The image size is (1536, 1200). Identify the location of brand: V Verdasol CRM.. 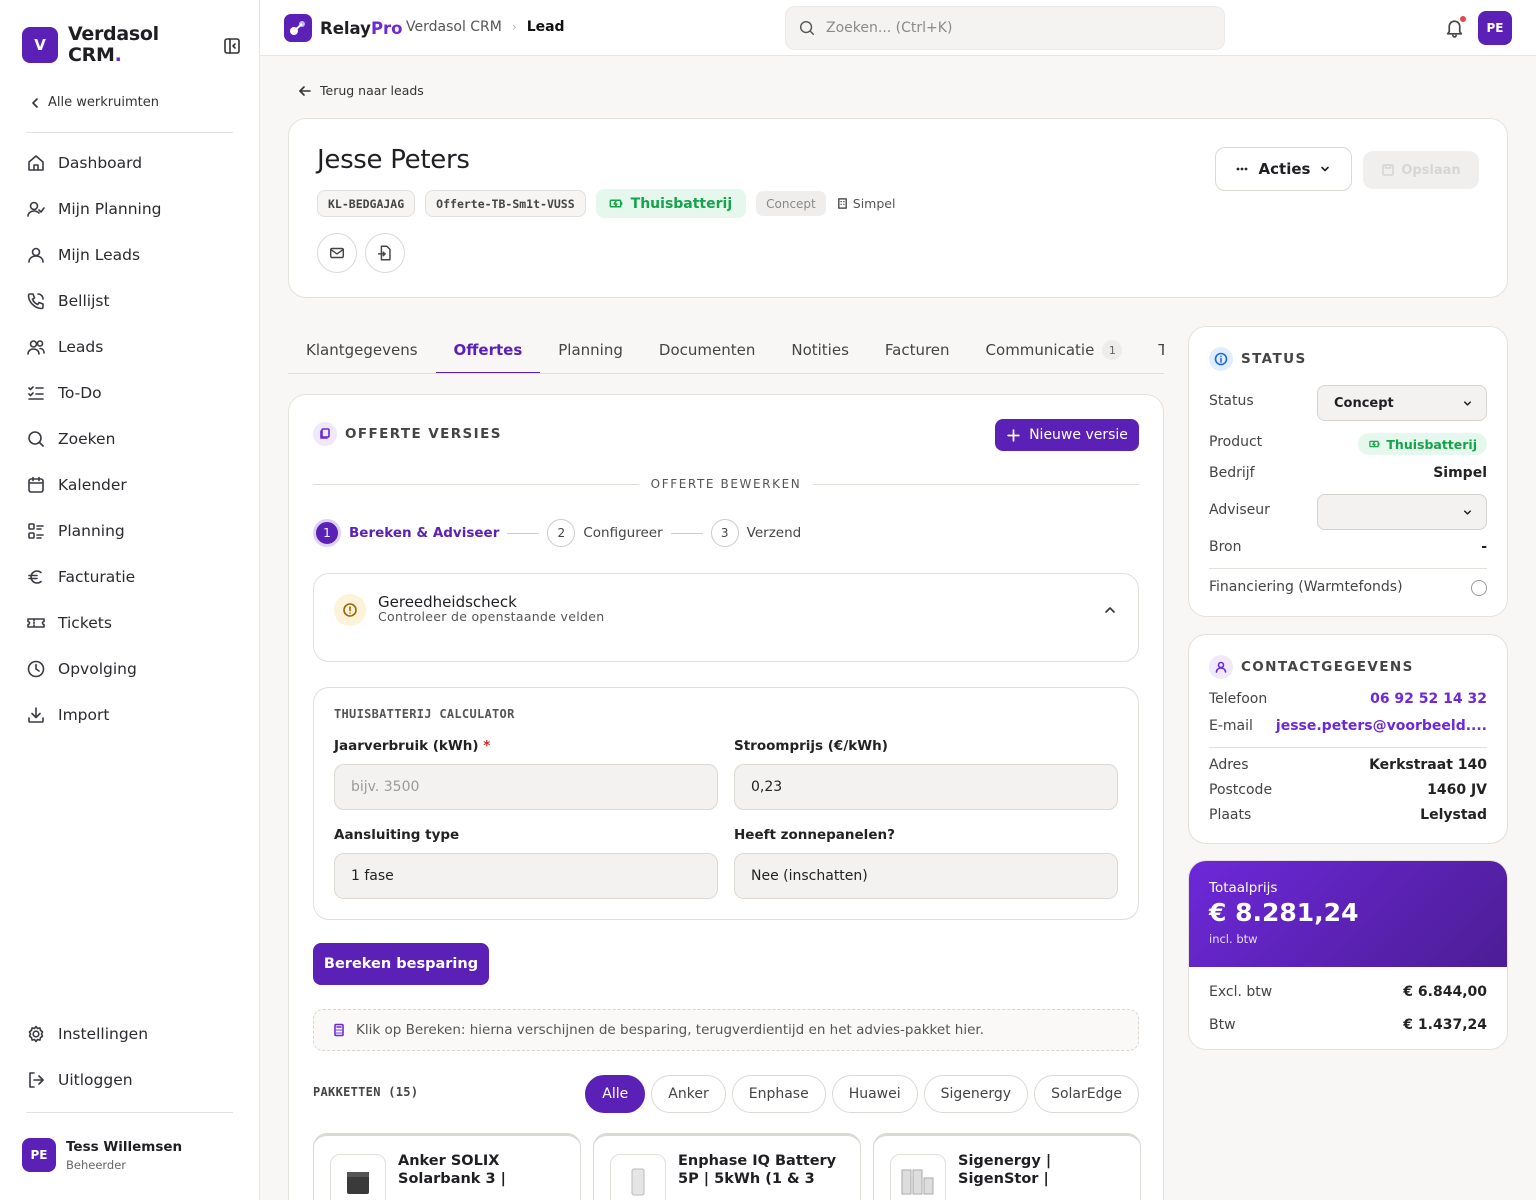
(100, 45).